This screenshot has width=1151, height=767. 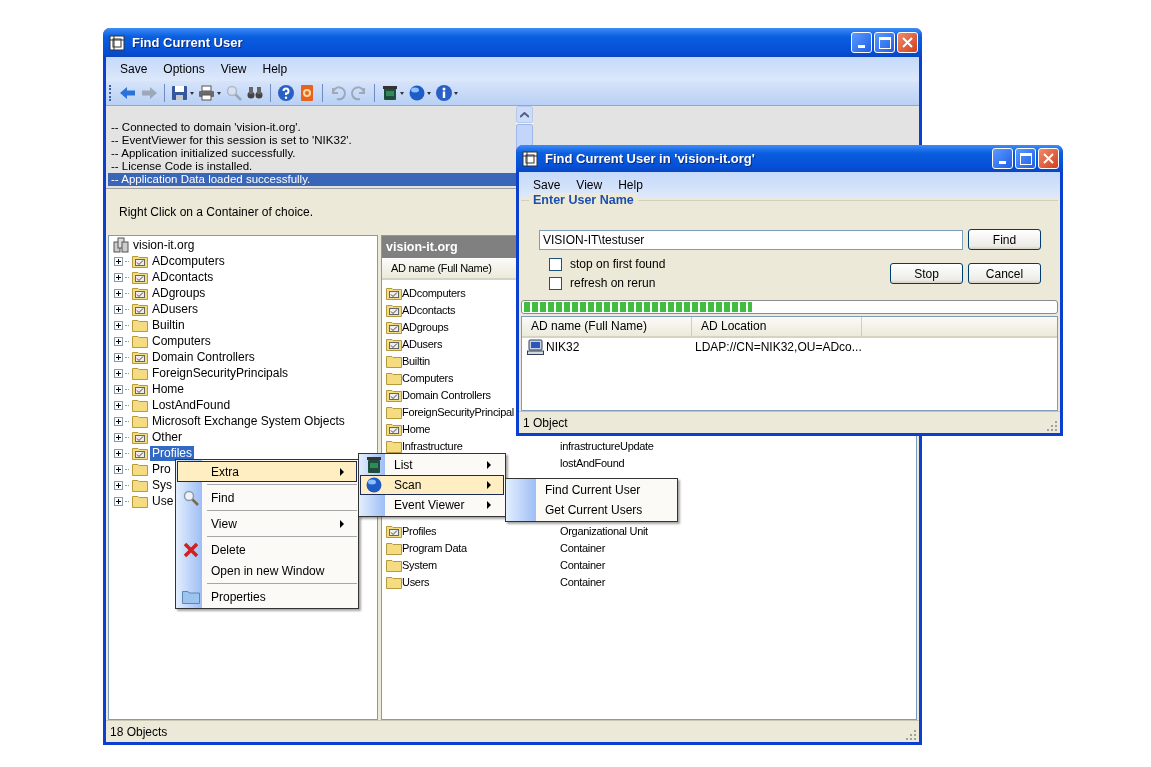 What do you see at coordinates (1004, 273) in the screenshot?
I see `cancel-button: Cancel` at bounding box center [1004, 273].